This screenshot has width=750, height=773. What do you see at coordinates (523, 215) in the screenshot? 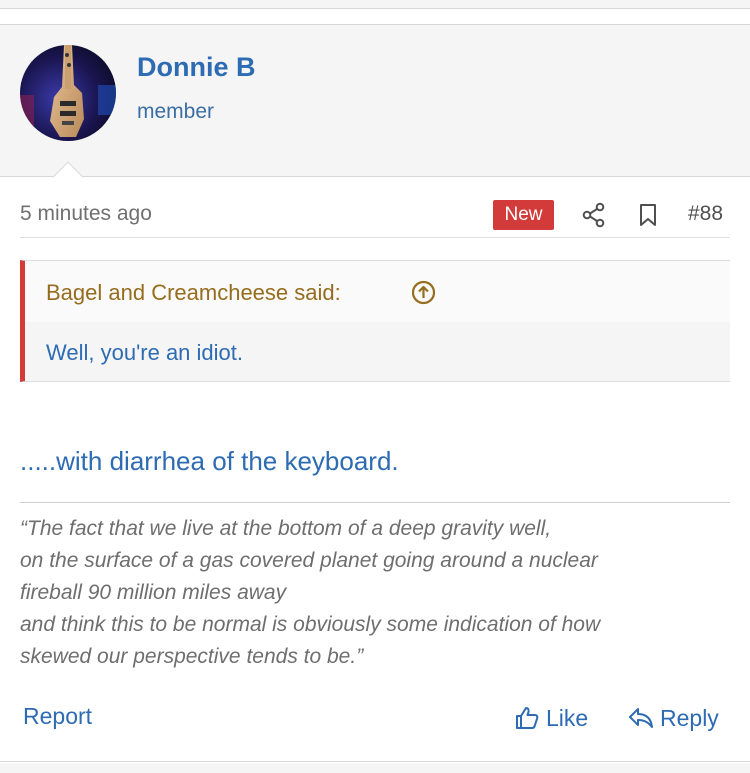
I see `new-badge: New` at bounding box center [523, 215].